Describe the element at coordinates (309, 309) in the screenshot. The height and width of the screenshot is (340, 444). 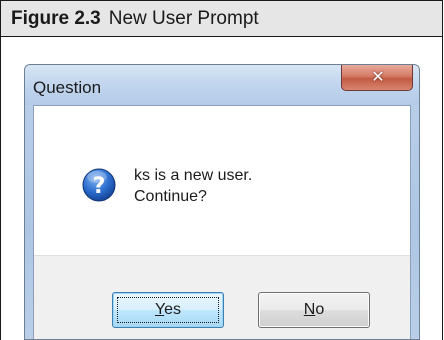
I see `no-mnemonic: N` at that location.